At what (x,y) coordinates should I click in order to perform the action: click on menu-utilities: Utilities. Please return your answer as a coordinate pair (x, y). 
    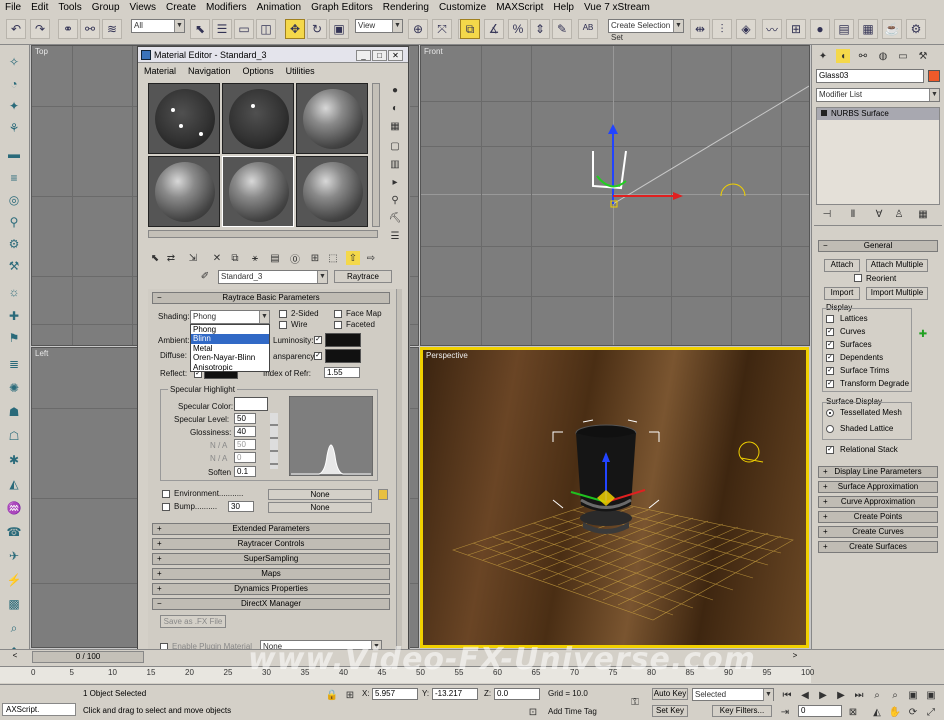
    Looking at the image, I should click on (300, 71).